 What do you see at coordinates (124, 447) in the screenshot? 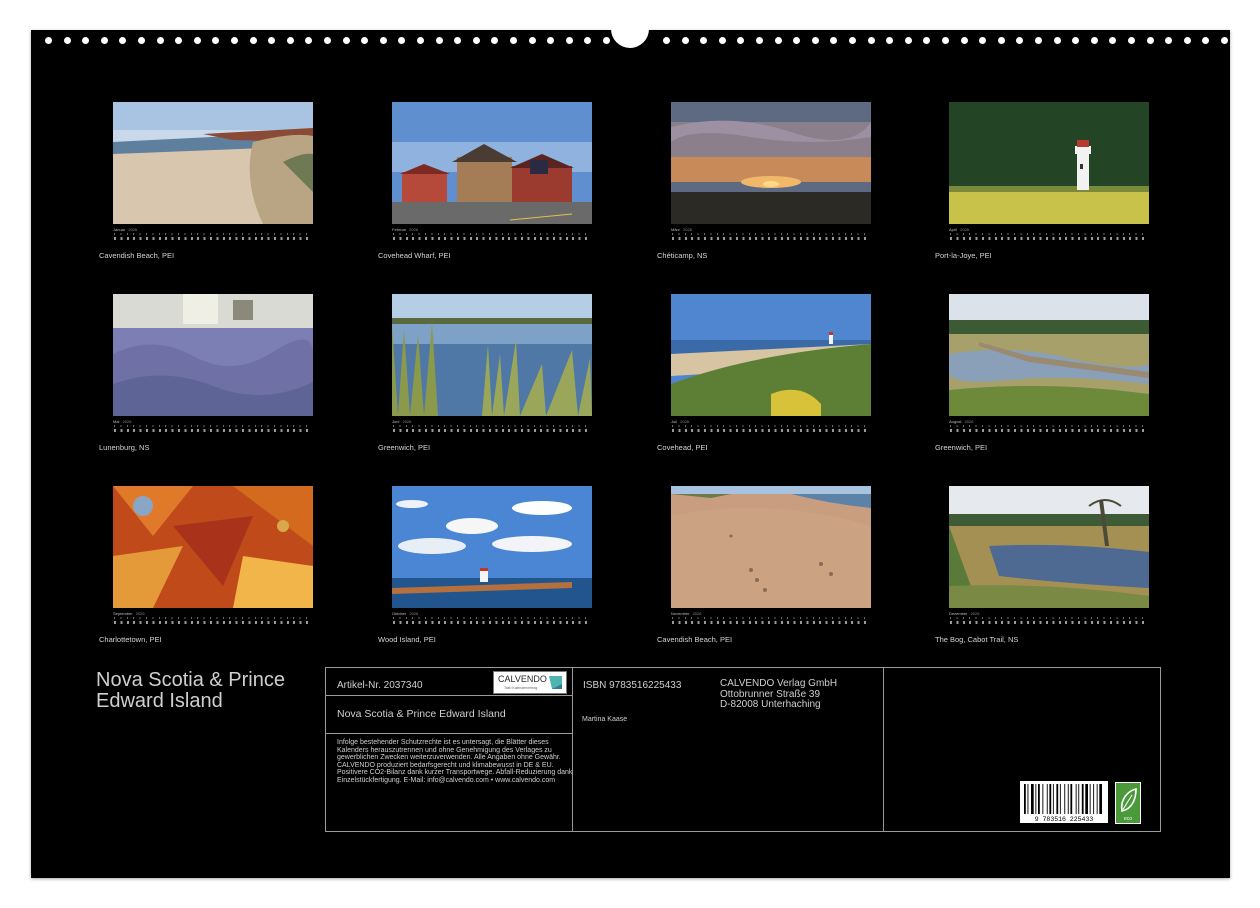
I see `photo-caption: Lunenburg, NS` at bounding box center [124, 447].